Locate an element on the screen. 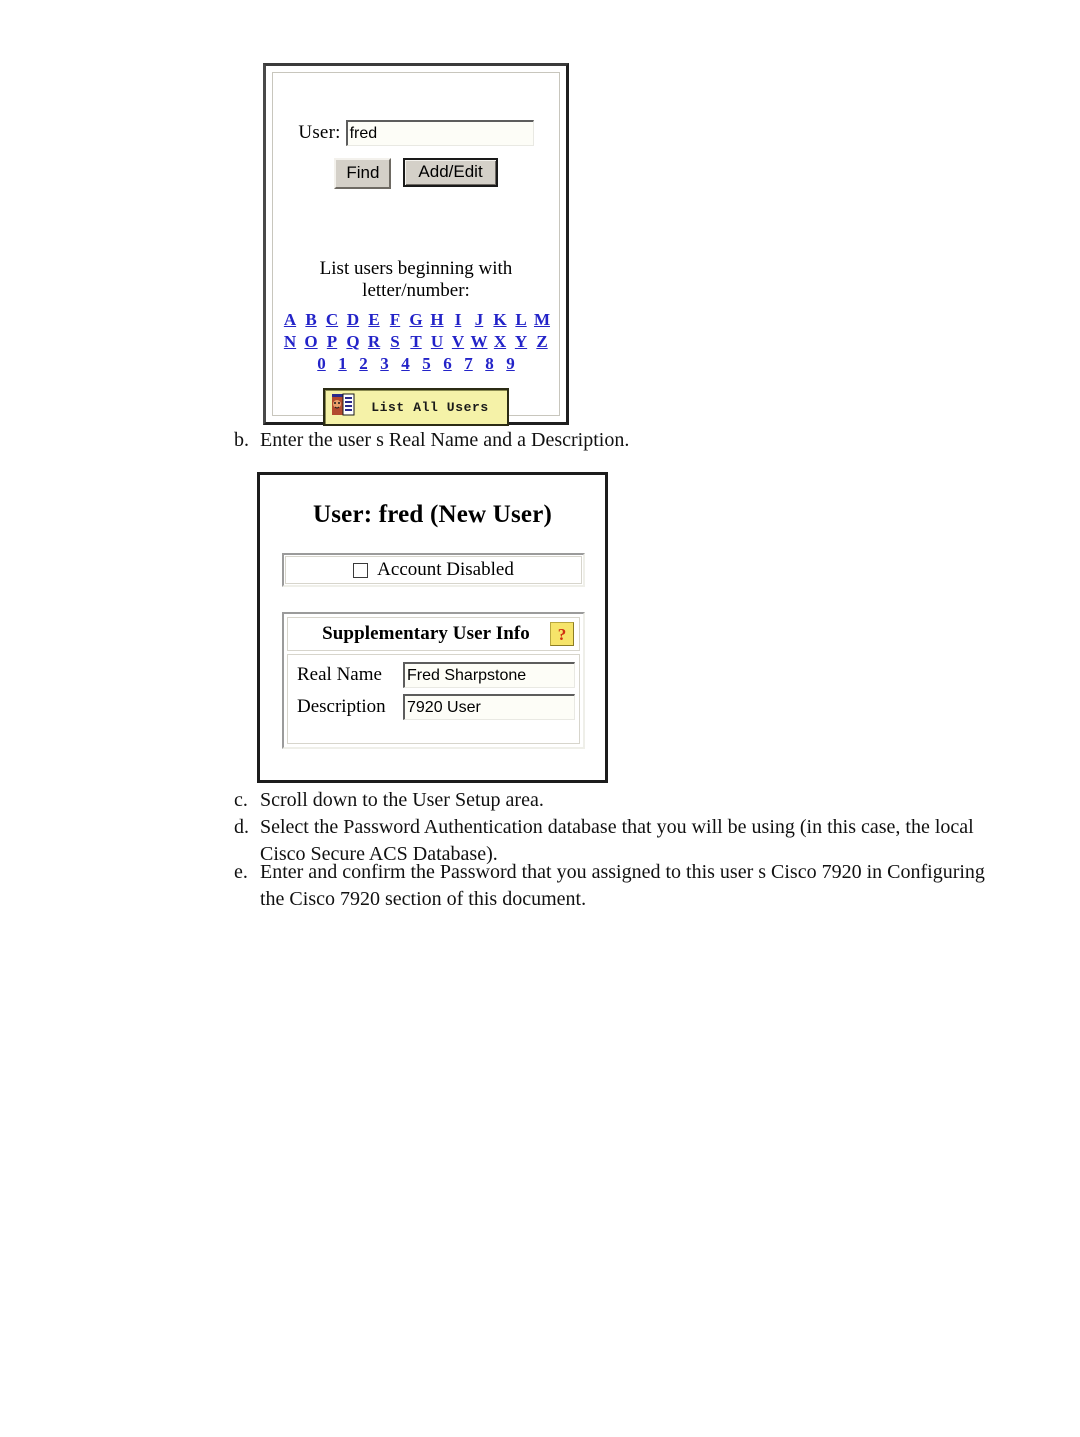 This screenshot has width=1080, height=1437. account-disabled-row: Account Disabled is located at coordinates (433, 570).